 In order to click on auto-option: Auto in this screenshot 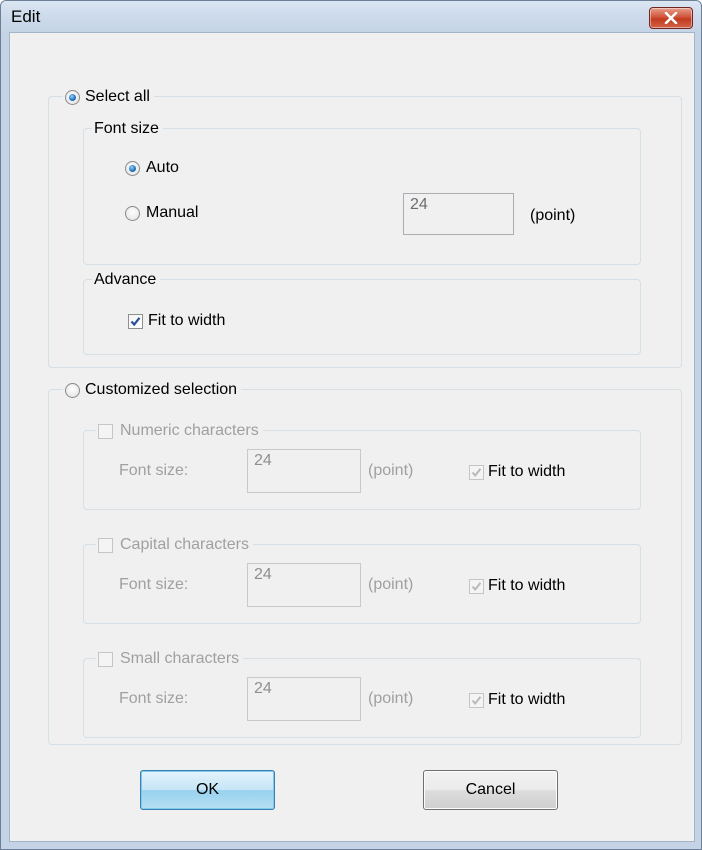, I will do `click(152, 168)`.